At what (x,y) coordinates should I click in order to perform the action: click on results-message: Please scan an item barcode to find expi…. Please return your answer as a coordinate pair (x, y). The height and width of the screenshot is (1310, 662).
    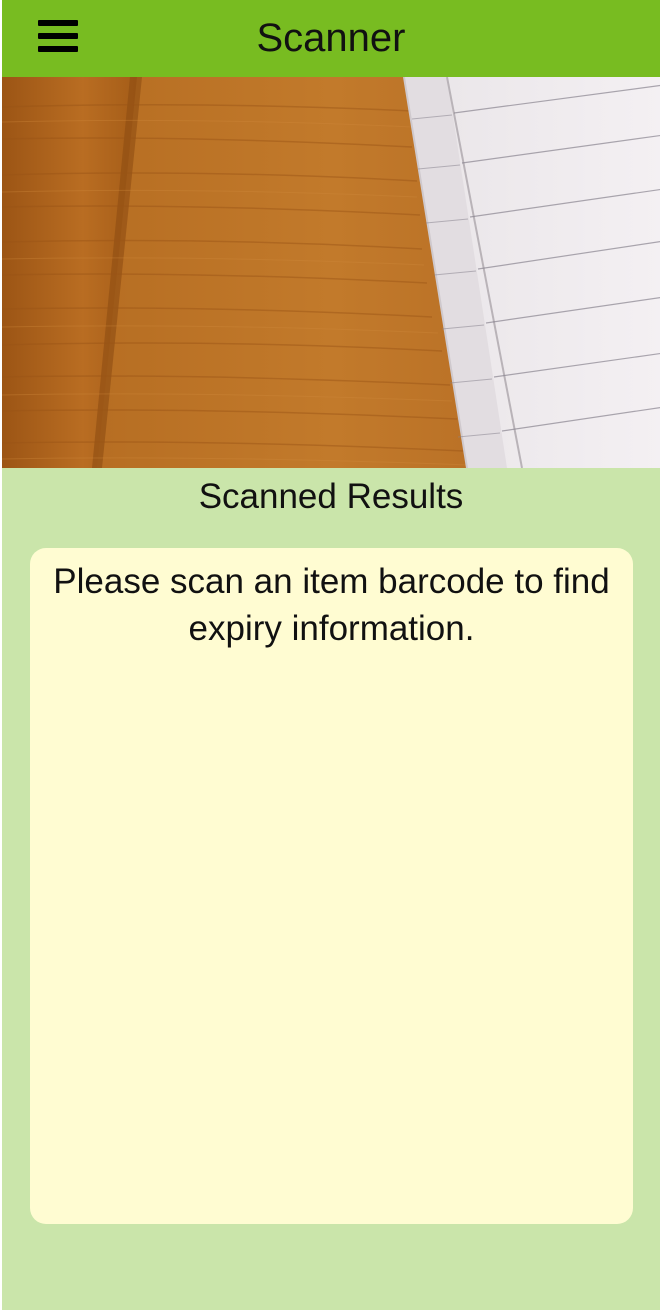
    Looking at the image, I should click on (331, 605).